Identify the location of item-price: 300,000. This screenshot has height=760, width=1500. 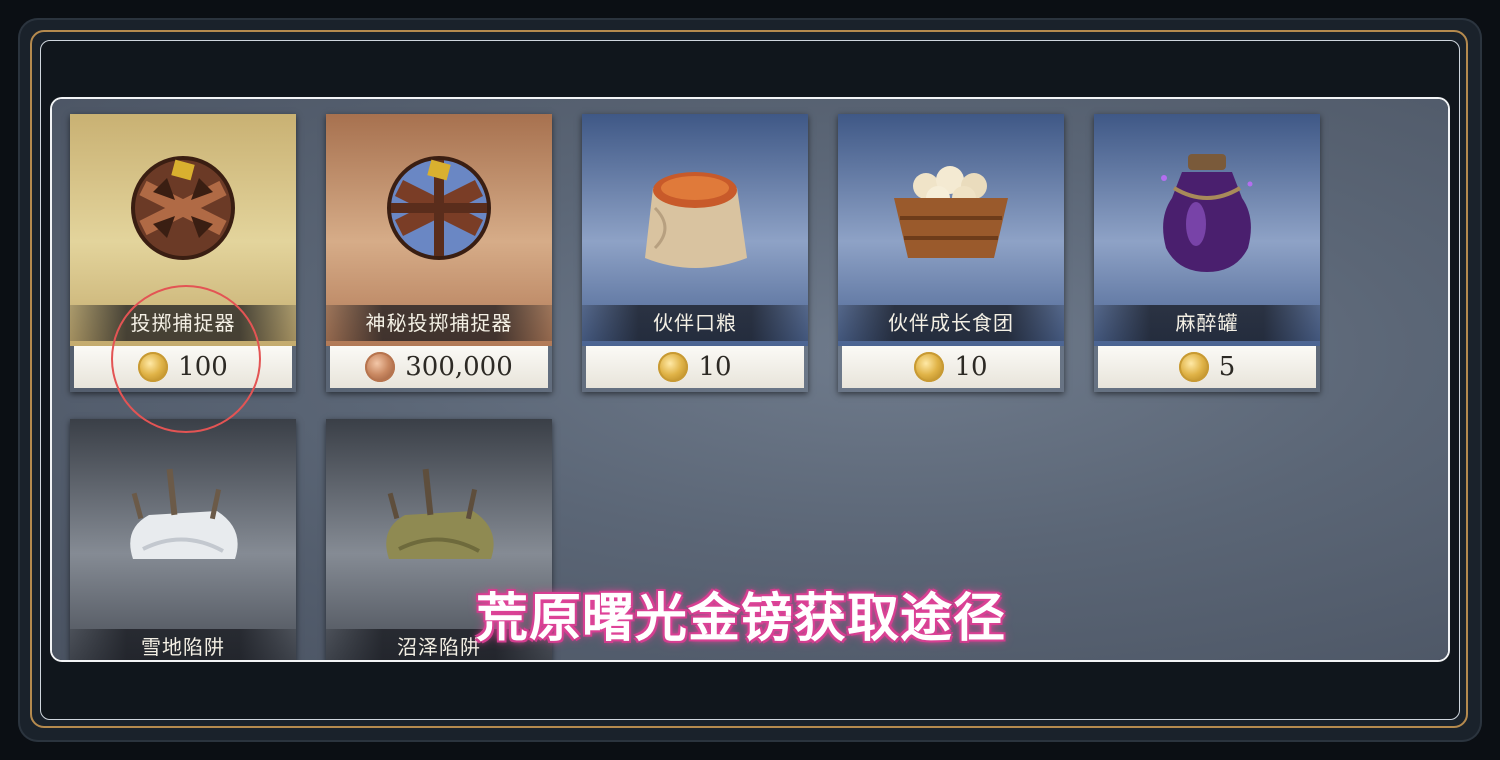
(459, 367).